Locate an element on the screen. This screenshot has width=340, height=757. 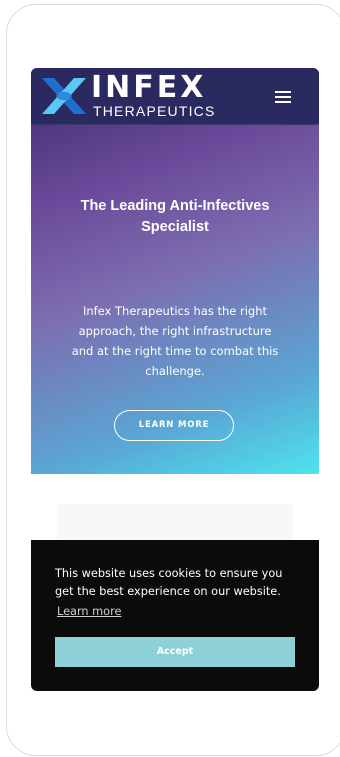
learn-more-button: LEARN MORE is located at coordinates (174, 425).